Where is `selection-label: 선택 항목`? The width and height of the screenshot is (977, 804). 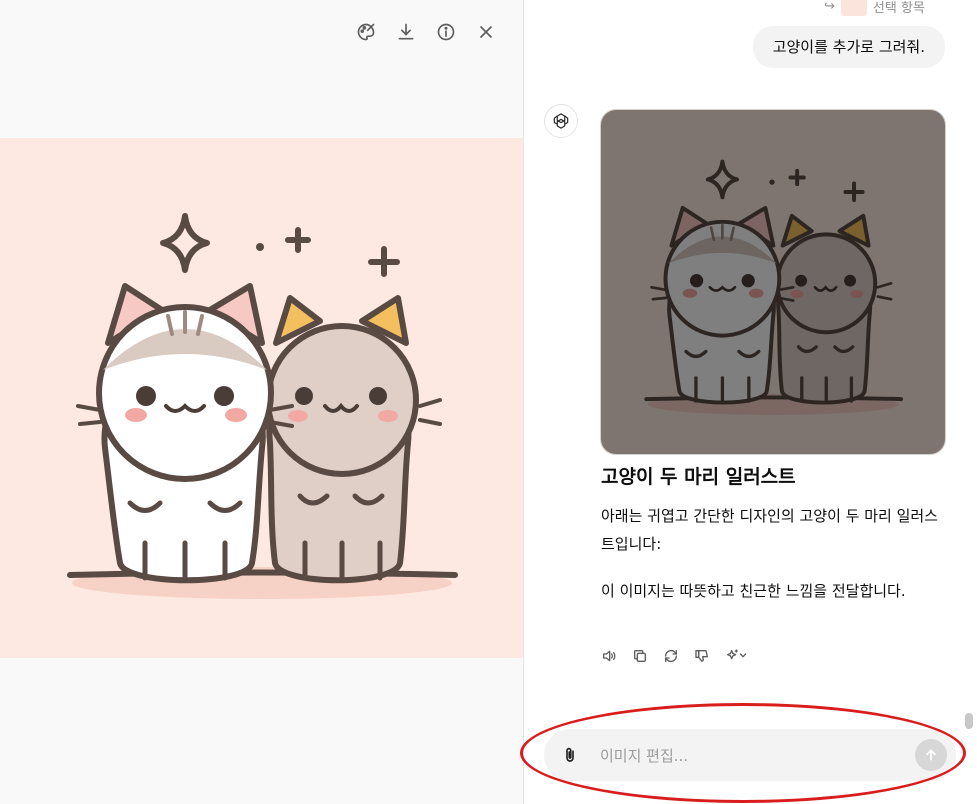
selection-label: 선택 항목 is located at coordinates (898, 8).